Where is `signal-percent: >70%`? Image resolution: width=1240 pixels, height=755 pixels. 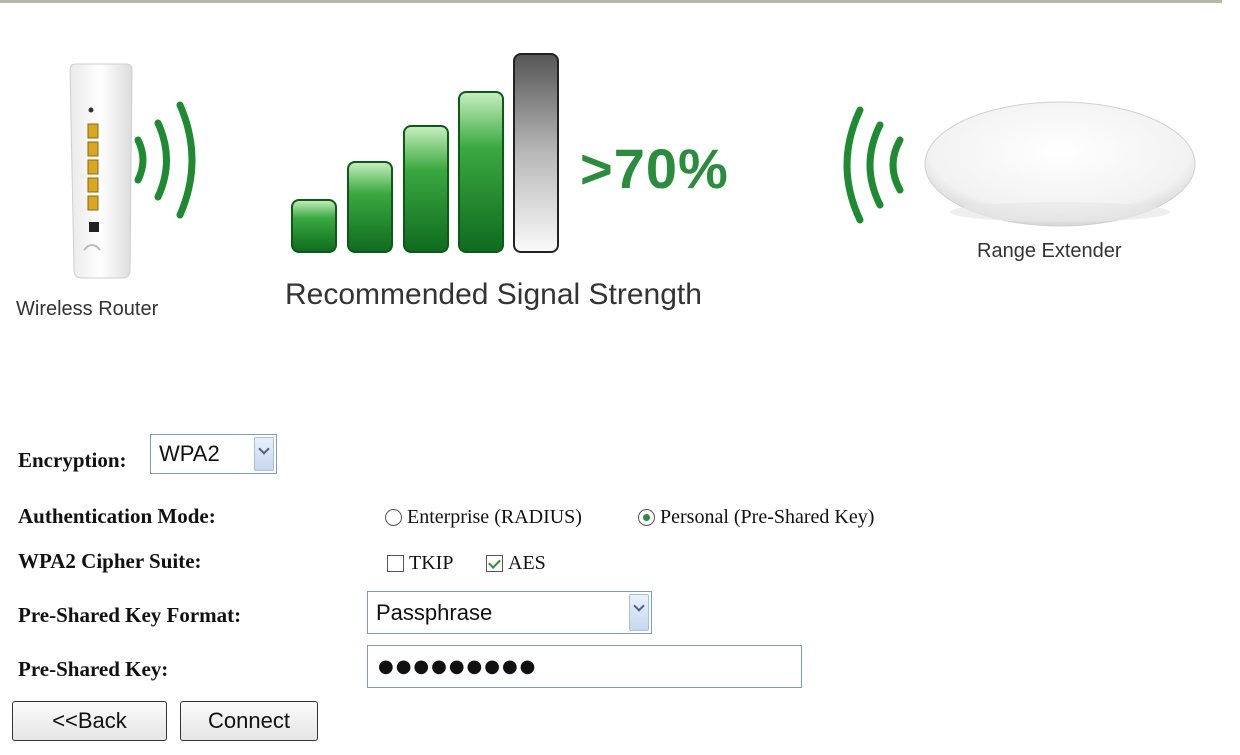
signal-percent: >70% is located at coordinates (654, 168).